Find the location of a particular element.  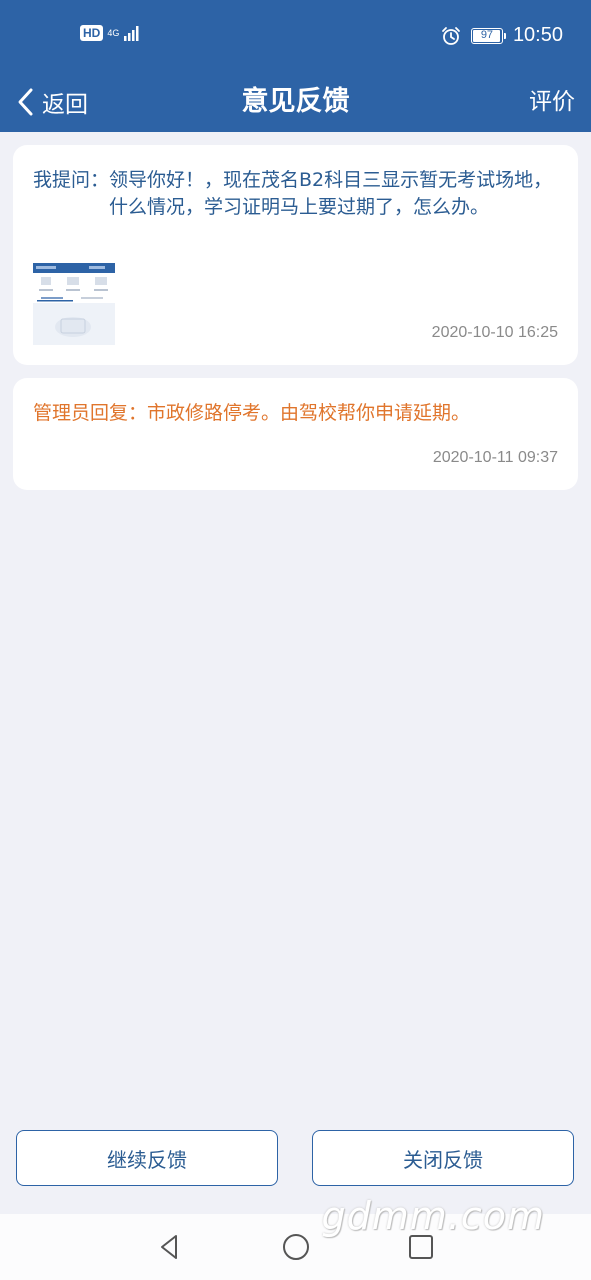

page-title: 意见反馈 is located at coordinates (295, 101).